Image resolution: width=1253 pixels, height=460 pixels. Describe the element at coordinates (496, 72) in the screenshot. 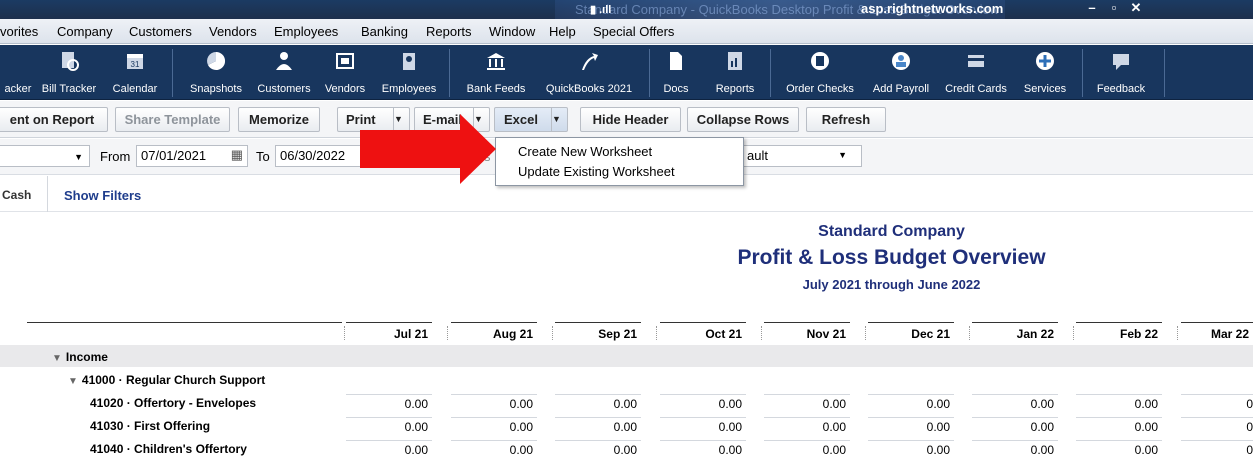

I see `toolbar-item-bank-feeds: Bank Feeds` at that location.